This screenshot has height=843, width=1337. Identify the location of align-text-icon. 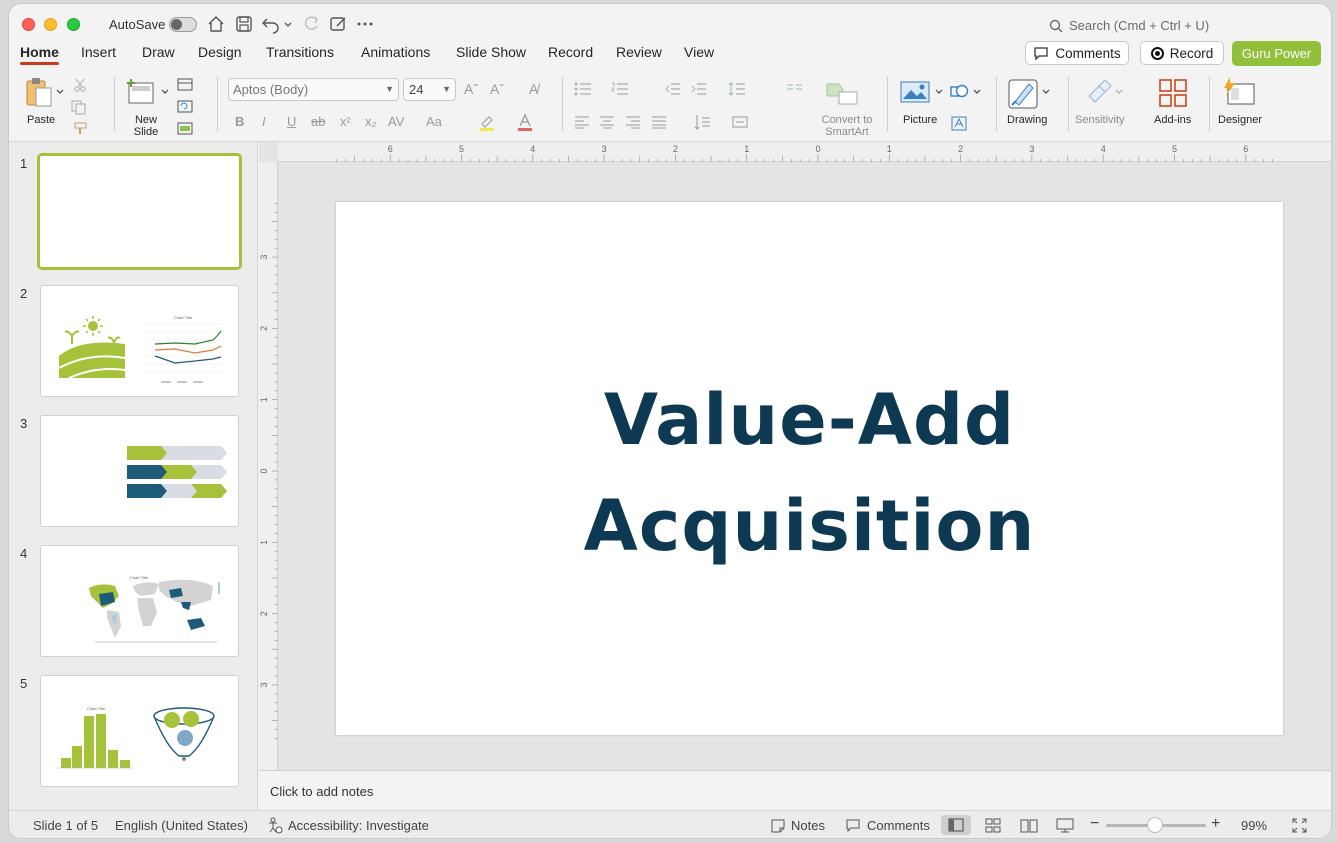
(741, 122).